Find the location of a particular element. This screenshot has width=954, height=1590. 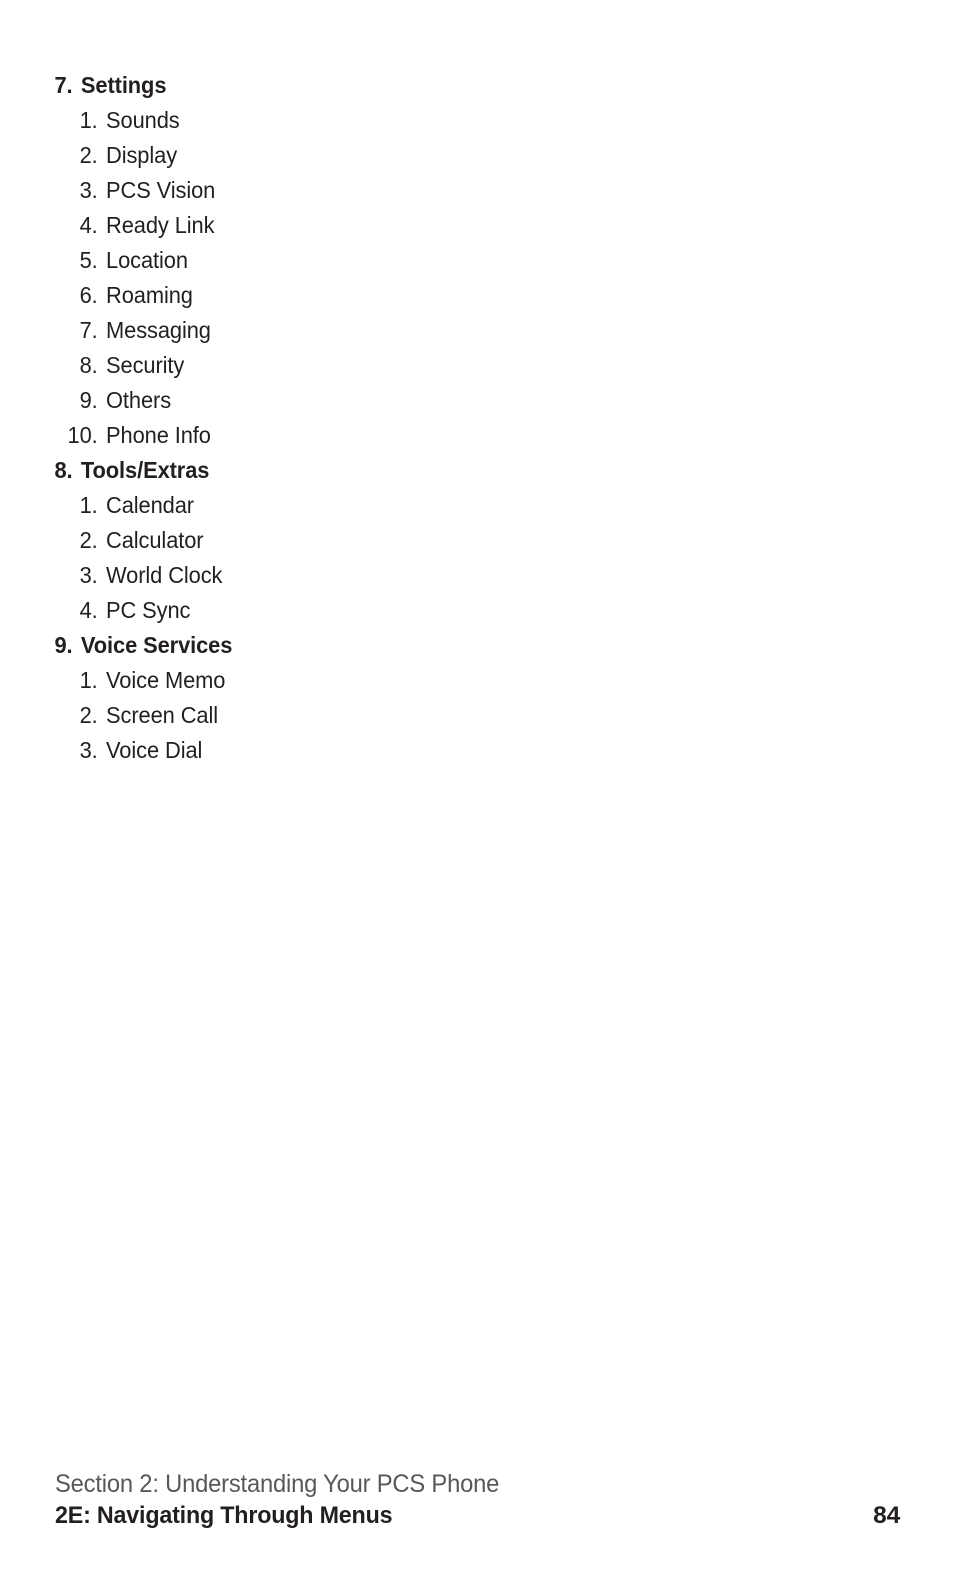

menu-sub-item: 10. Phone Info is located at coordinates (260, 439).